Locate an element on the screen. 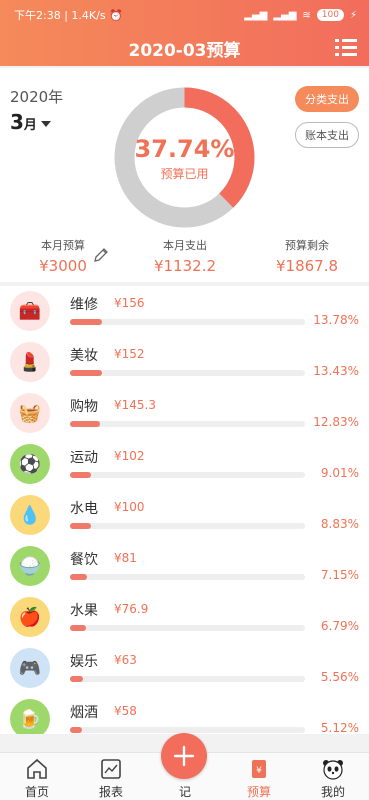 Image resolution: width=369 pixels, height=800 pixels. status-time: 下午2:38 | 1.4K/s ⏰ is located at coordinates (68, 15).